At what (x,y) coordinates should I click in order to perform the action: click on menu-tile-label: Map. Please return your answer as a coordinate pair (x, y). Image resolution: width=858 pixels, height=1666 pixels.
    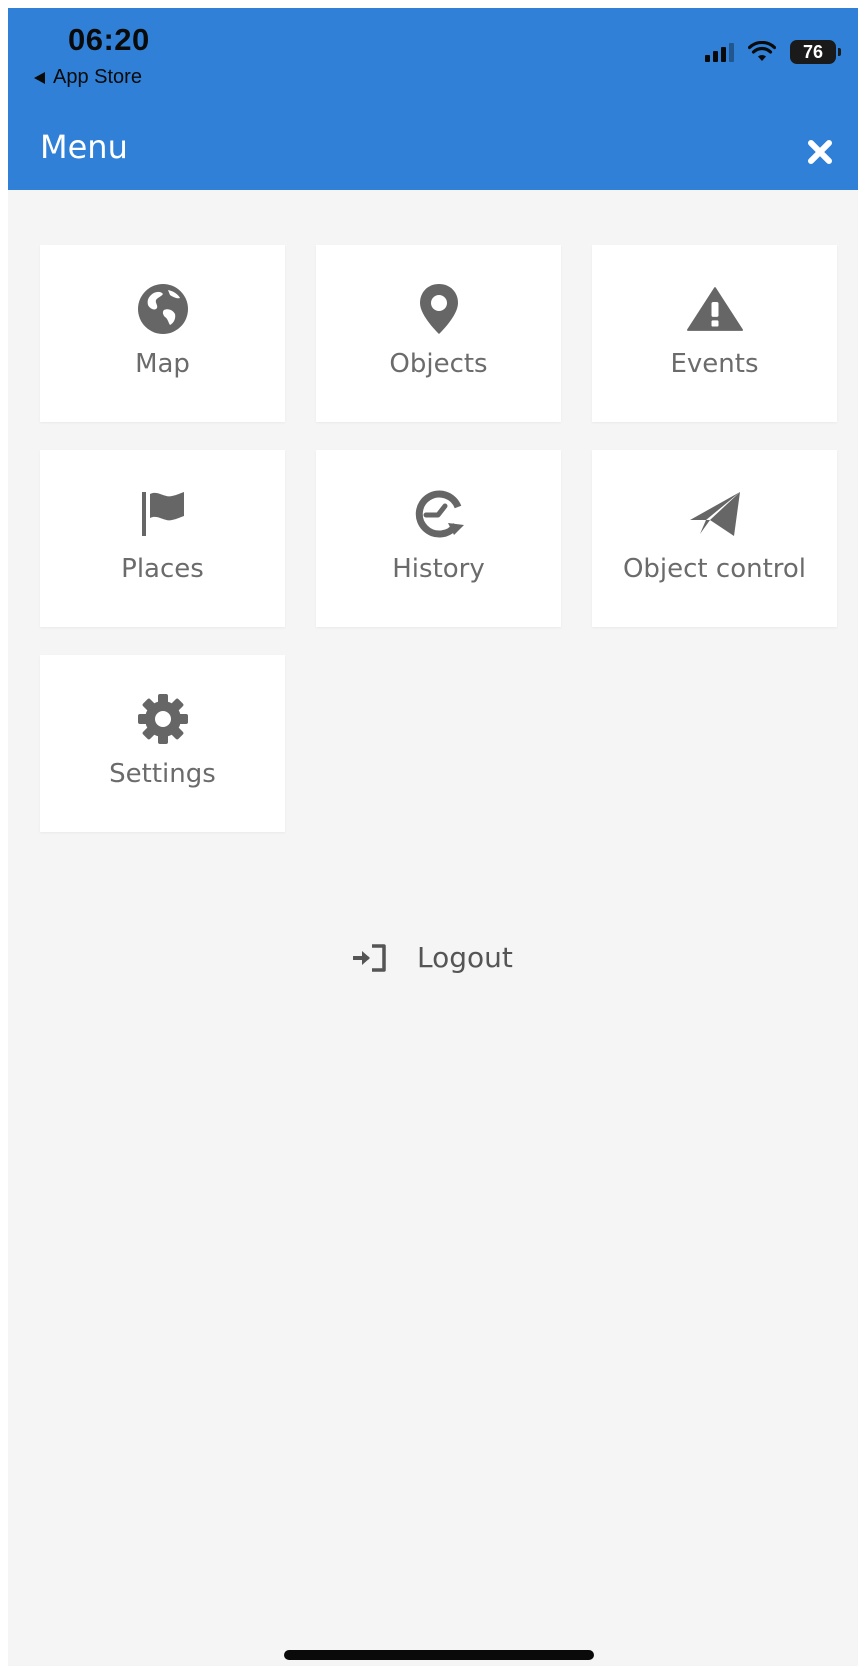
    Looking at the image, I should click on (162, 364).